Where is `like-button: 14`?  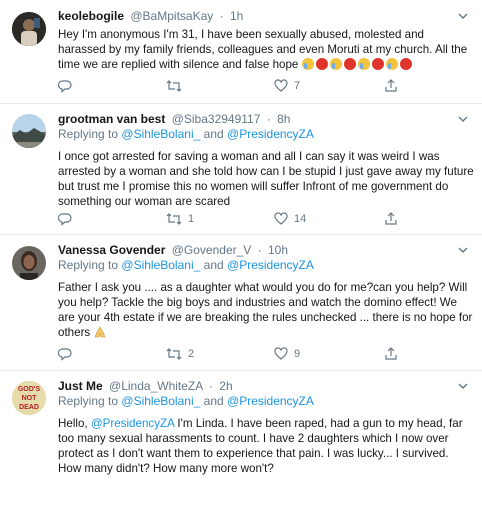 like-button: 14 is located at coordinates (290, 219).